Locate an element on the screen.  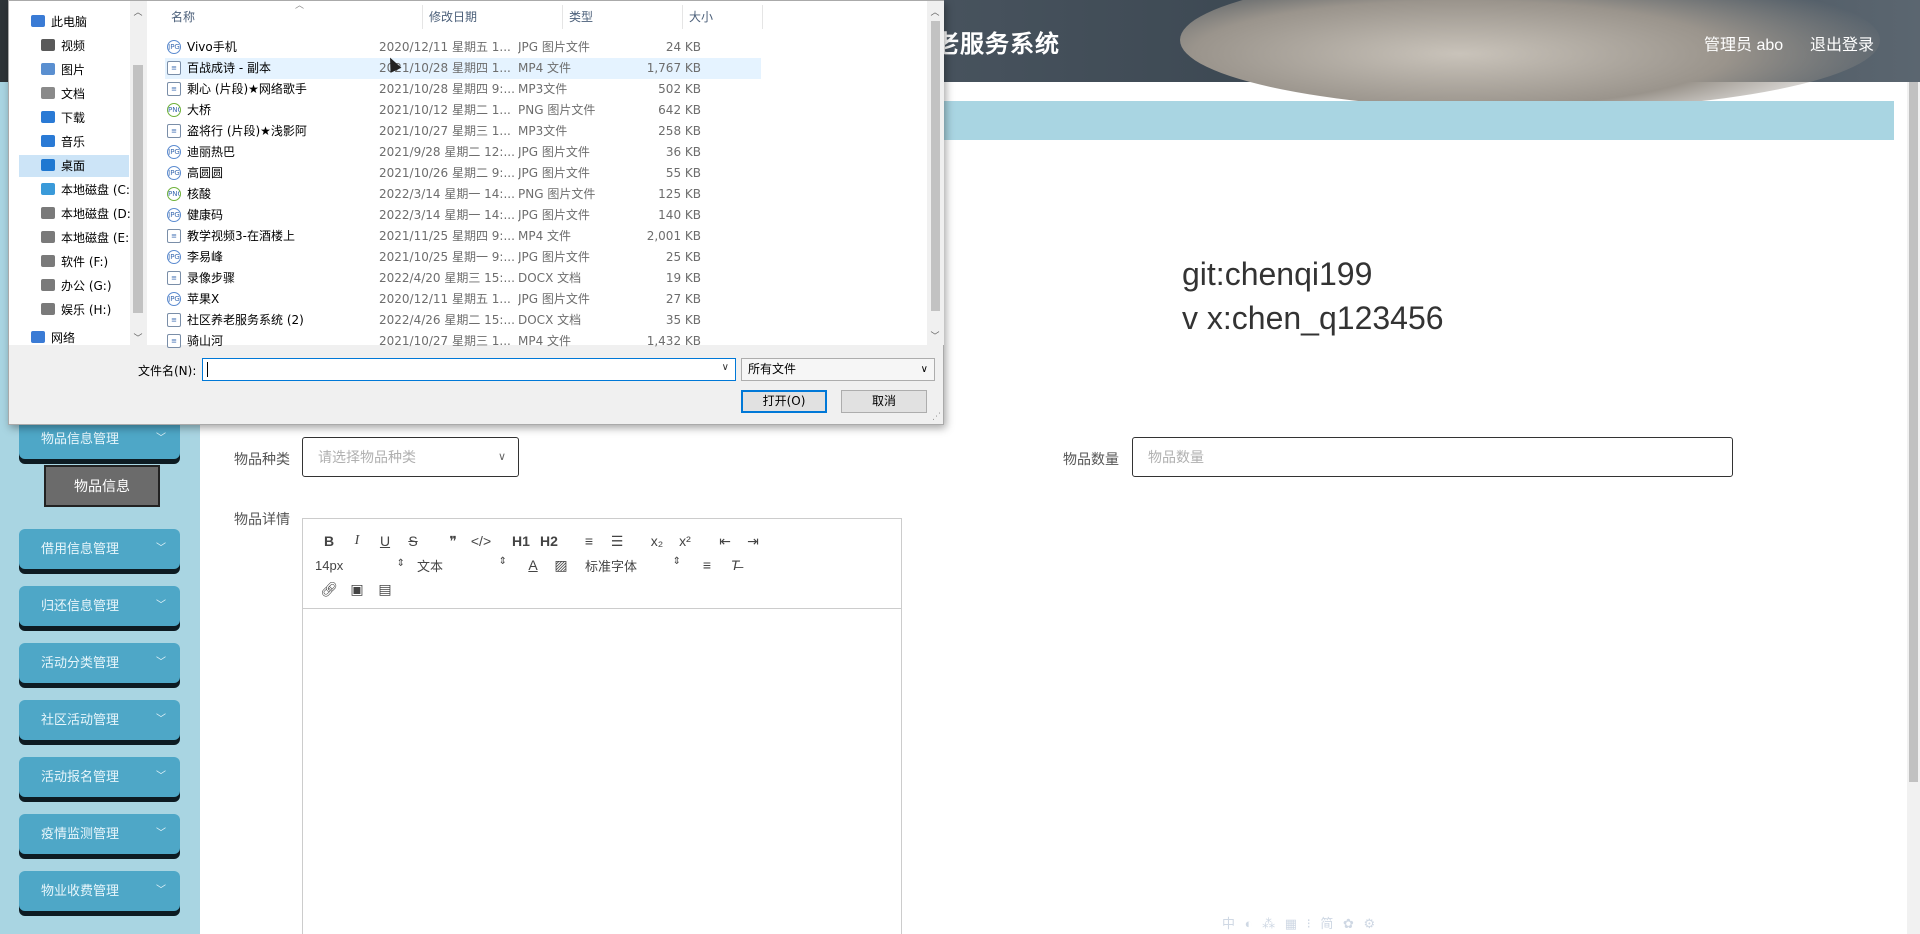
italic-button: I is located at coordinates (357, 541).